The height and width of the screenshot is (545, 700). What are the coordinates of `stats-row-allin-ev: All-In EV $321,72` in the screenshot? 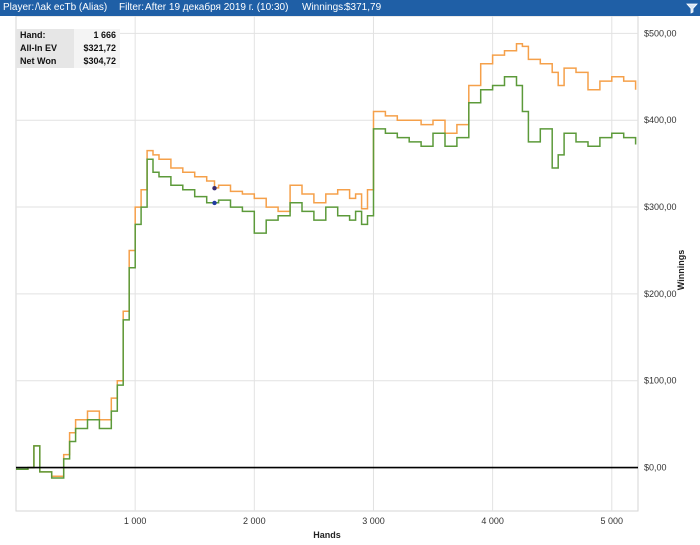 It's located at (68, 48).